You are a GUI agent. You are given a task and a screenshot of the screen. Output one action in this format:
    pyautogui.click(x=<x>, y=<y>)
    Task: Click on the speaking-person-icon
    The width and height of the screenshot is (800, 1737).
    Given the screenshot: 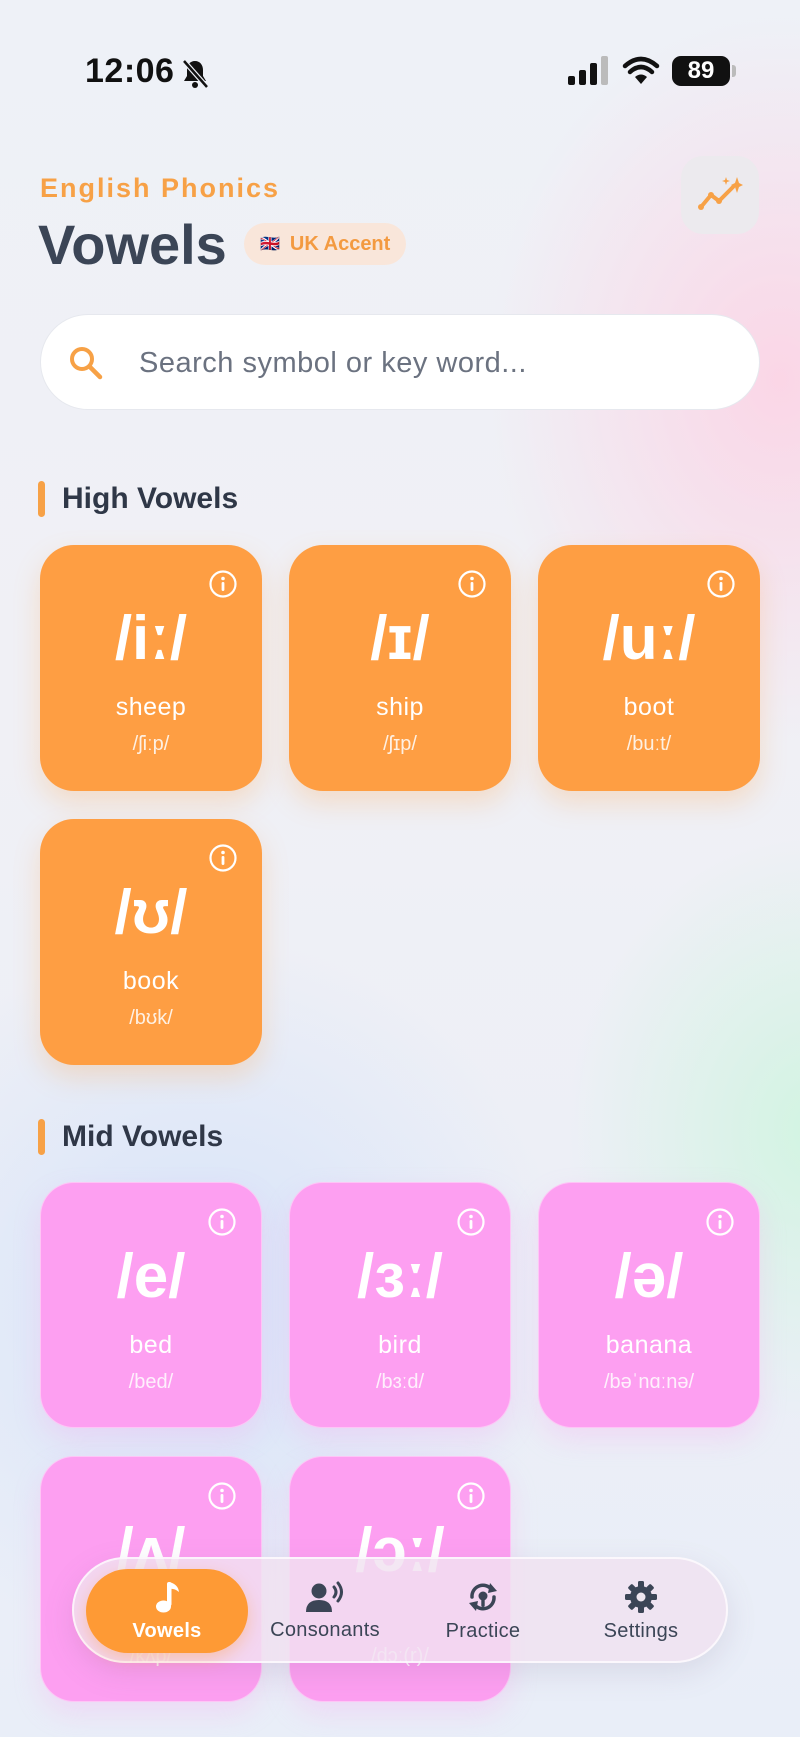 What is the action you would take?
    pyautogui.click(x=324, y=1596)
    